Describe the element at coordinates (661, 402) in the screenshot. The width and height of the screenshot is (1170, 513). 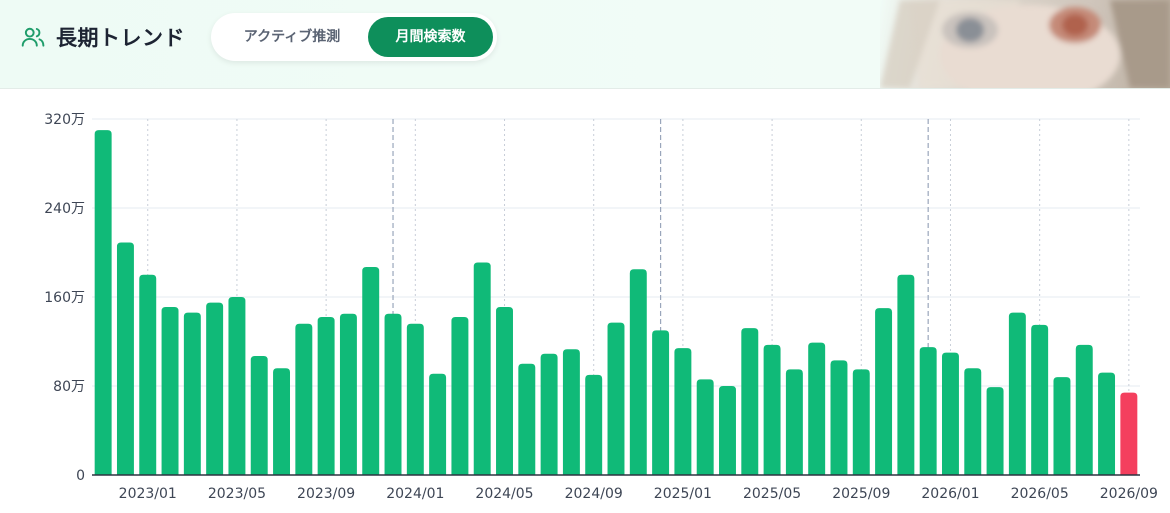
I see `bar: 2024/12` at that location.